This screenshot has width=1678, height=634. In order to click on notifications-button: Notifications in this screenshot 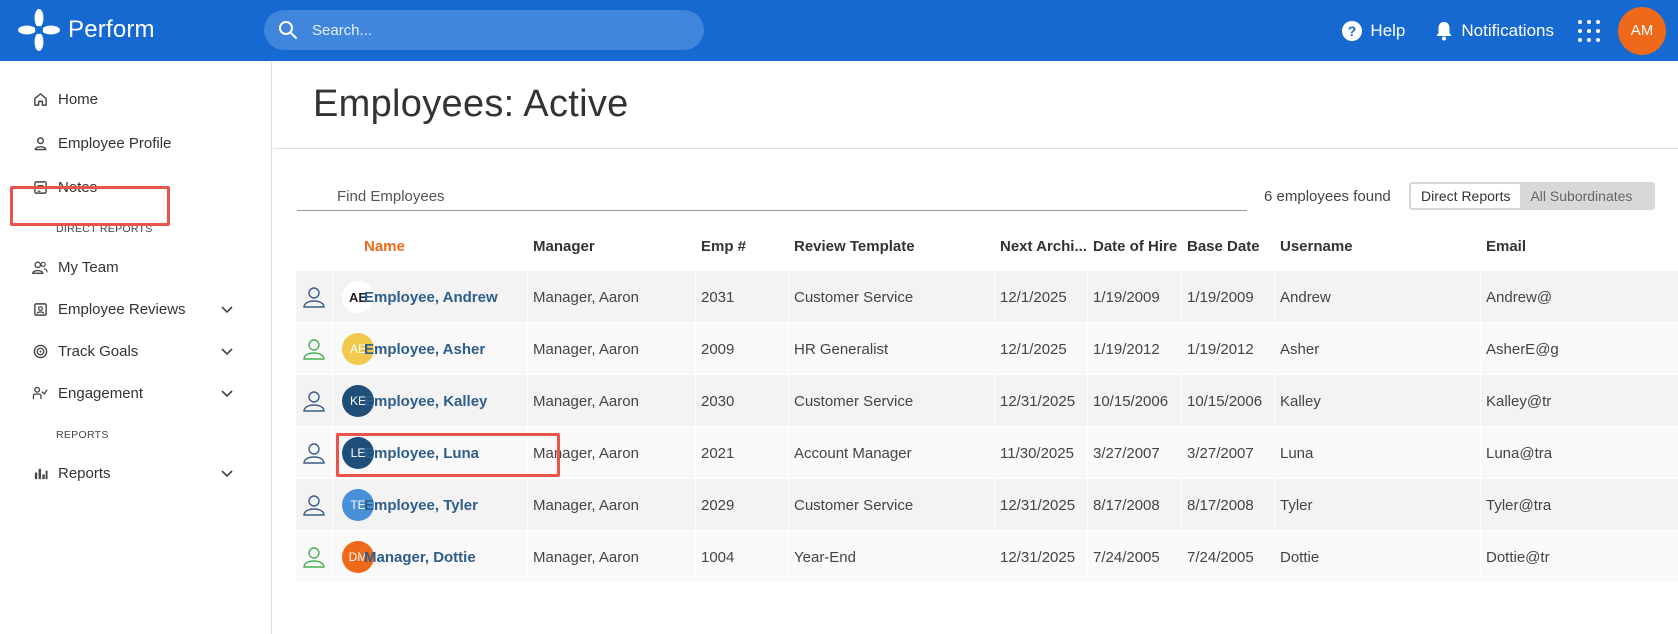, I will do `click(1494, 31)`.